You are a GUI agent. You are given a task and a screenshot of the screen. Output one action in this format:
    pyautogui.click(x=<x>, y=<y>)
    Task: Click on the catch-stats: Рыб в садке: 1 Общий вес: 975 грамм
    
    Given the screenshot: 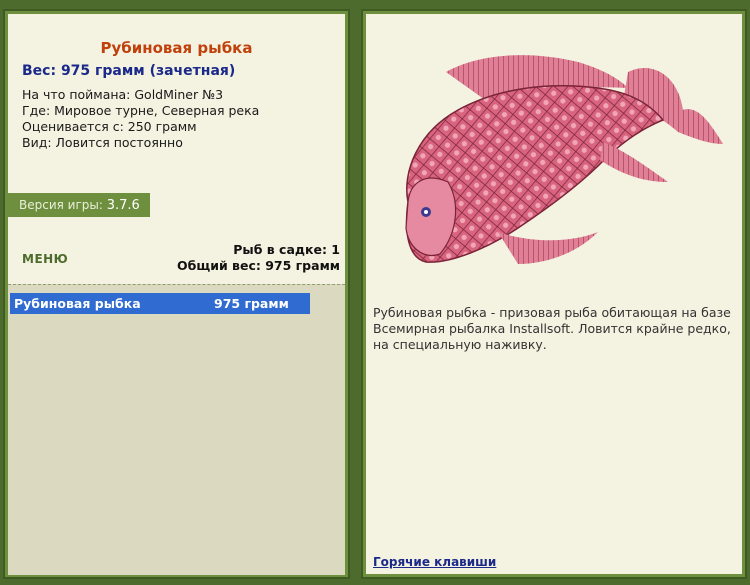 What is the action you would take?
    pyautogui.click(x=258, y=258)
    